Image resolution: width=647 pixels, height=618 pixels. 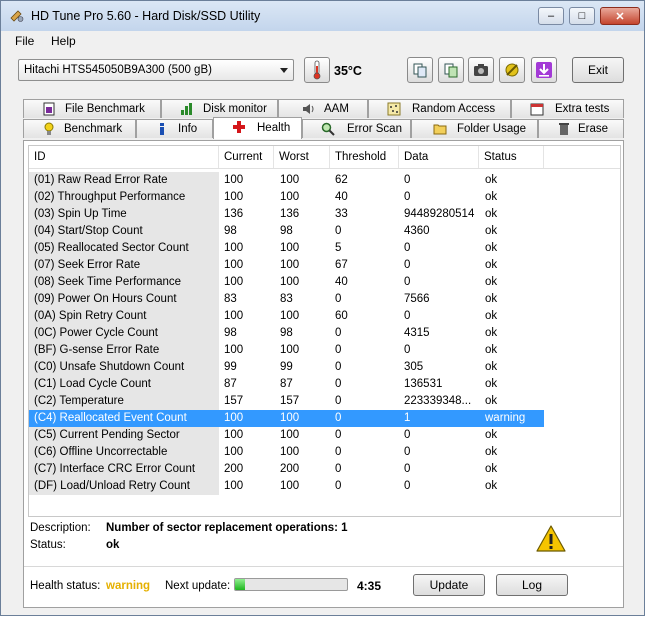 I want to click on tab-random-access: Random Access, so click(x=439, y=108).